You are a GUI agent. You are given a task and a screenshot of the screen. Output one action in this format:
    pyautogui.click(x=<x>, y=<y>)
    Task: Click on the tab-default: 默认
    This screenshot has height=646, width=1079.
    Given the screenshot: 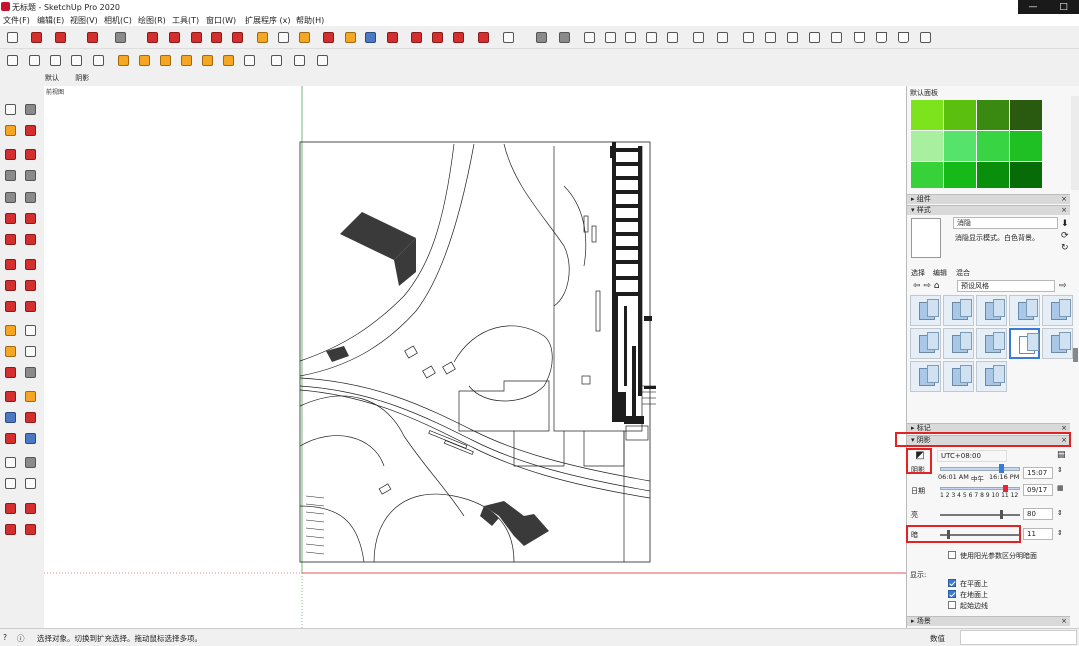 What is the action you would take?
    pyautogui.click(x=52, y=78)
    